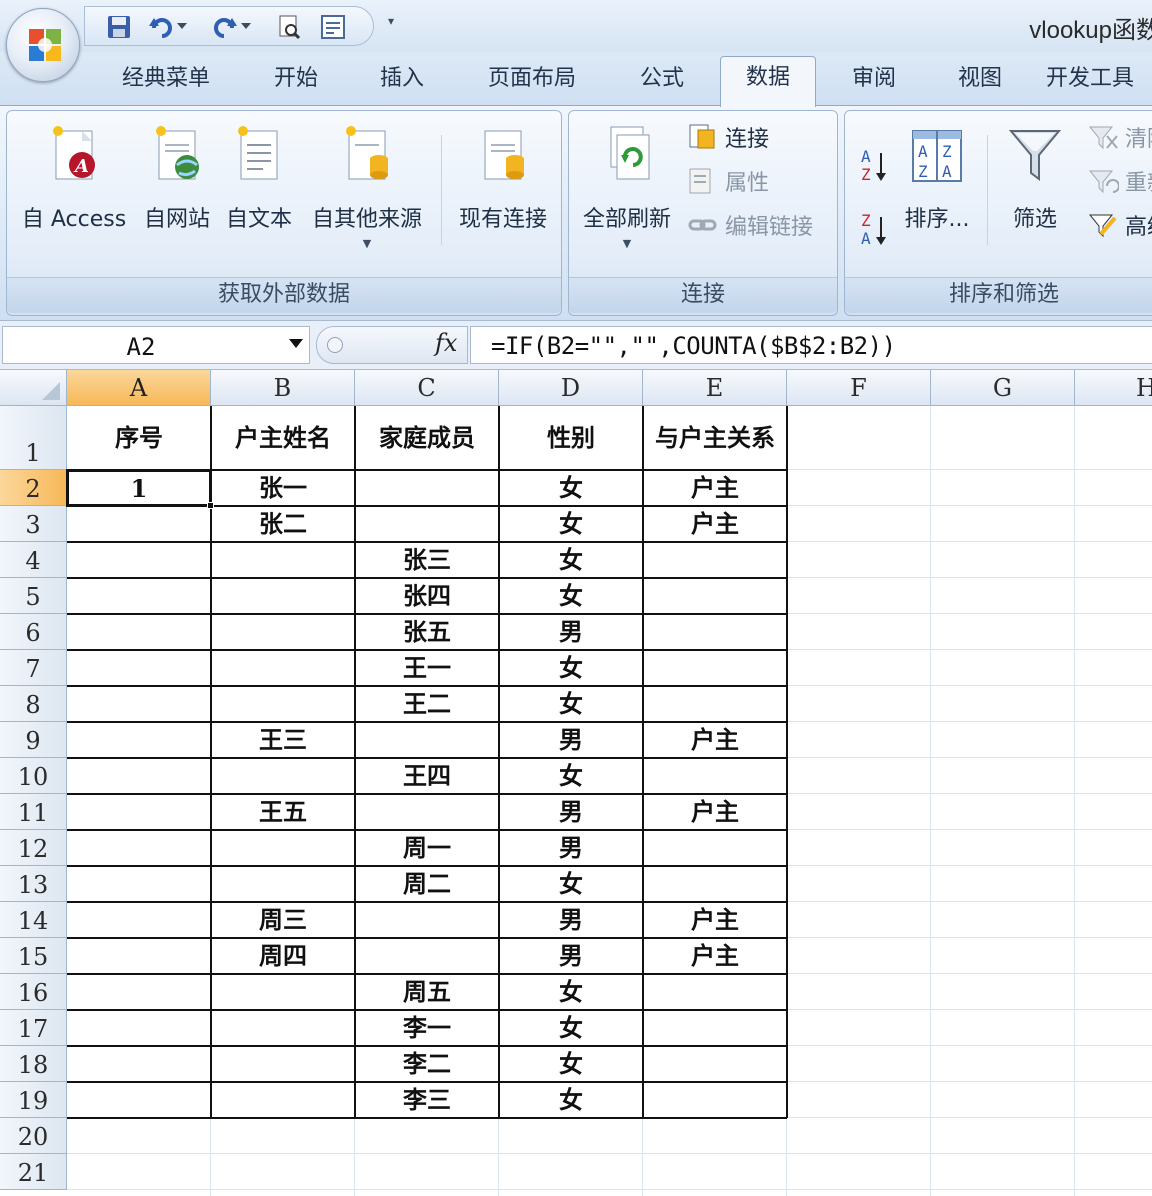 The width and height of the screenshot is (1152, 1196). I want to click on column-header-c: C, so click(427, 388).